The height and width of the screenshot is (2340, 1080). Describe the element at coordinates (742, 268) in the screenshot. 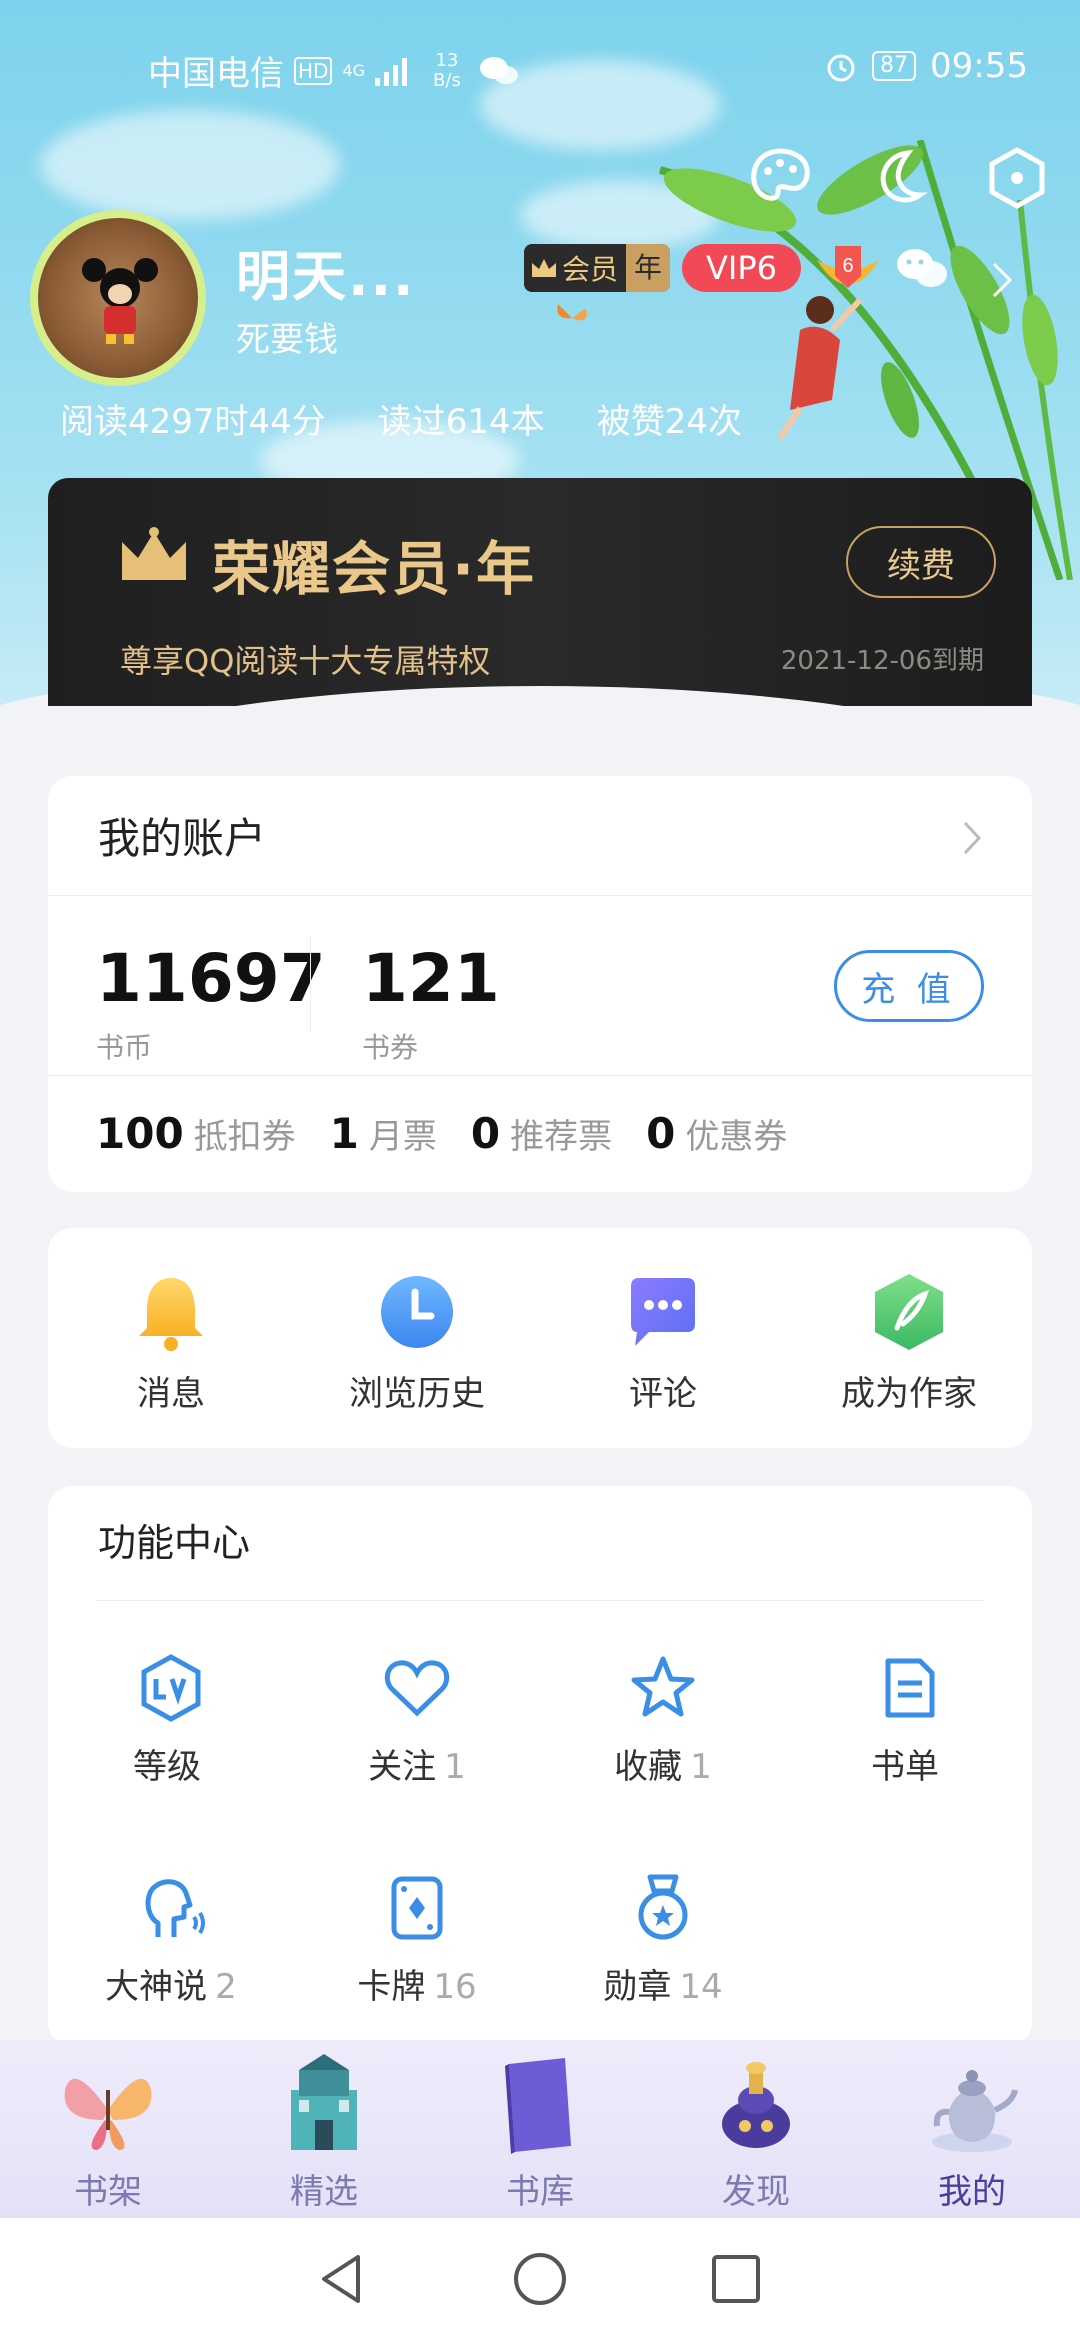

I see `vip-badge: VIP6` at that location.